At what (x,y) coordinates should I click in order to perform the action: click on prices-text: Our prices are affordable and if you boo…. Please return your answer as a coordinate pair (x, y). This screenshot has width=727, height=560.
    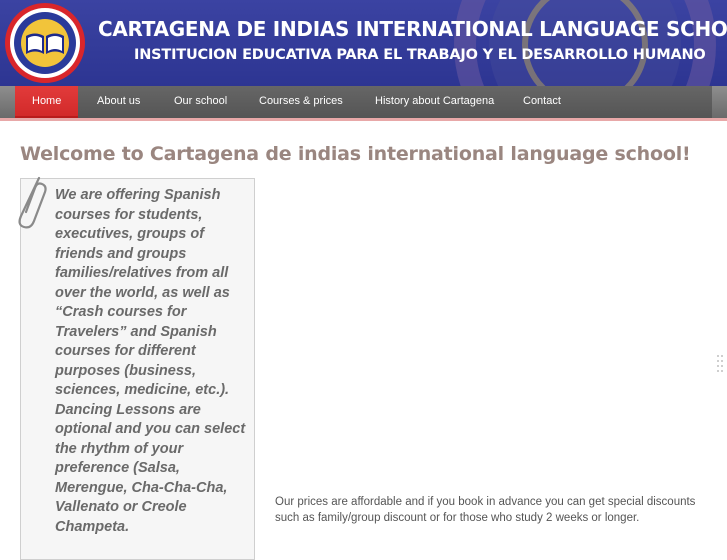
    Looking at the image, I should click on (485, 510).